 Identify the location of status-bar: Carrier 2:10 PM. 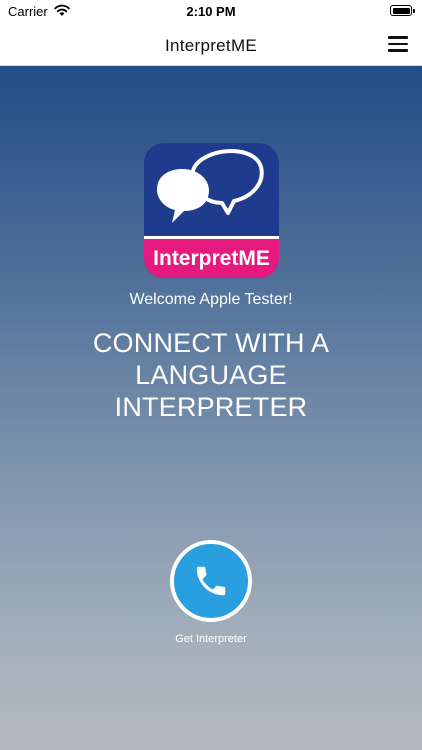
(211, 11).